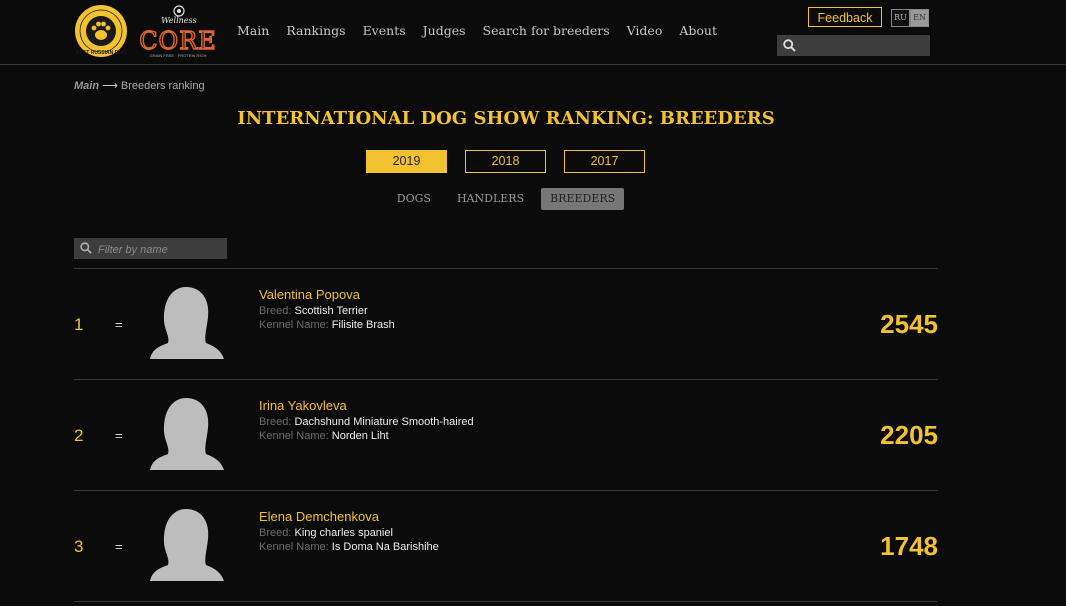 This screenshot has height=606, width=1066. I want to click on nav-search-for-breeders: Search for breeders, so click(546, 30).